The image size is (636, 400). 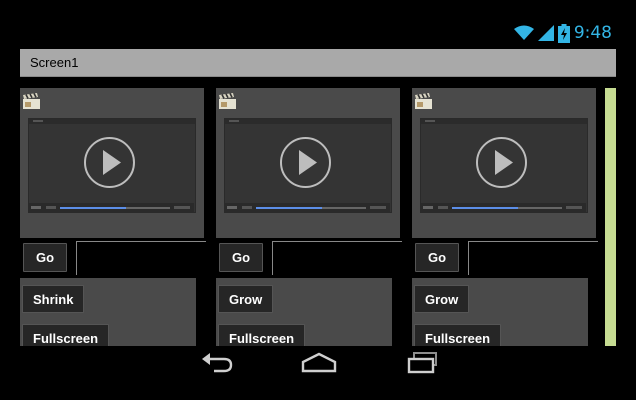 I want to click on title-bar: Screen1, so click(x=318, y=63).